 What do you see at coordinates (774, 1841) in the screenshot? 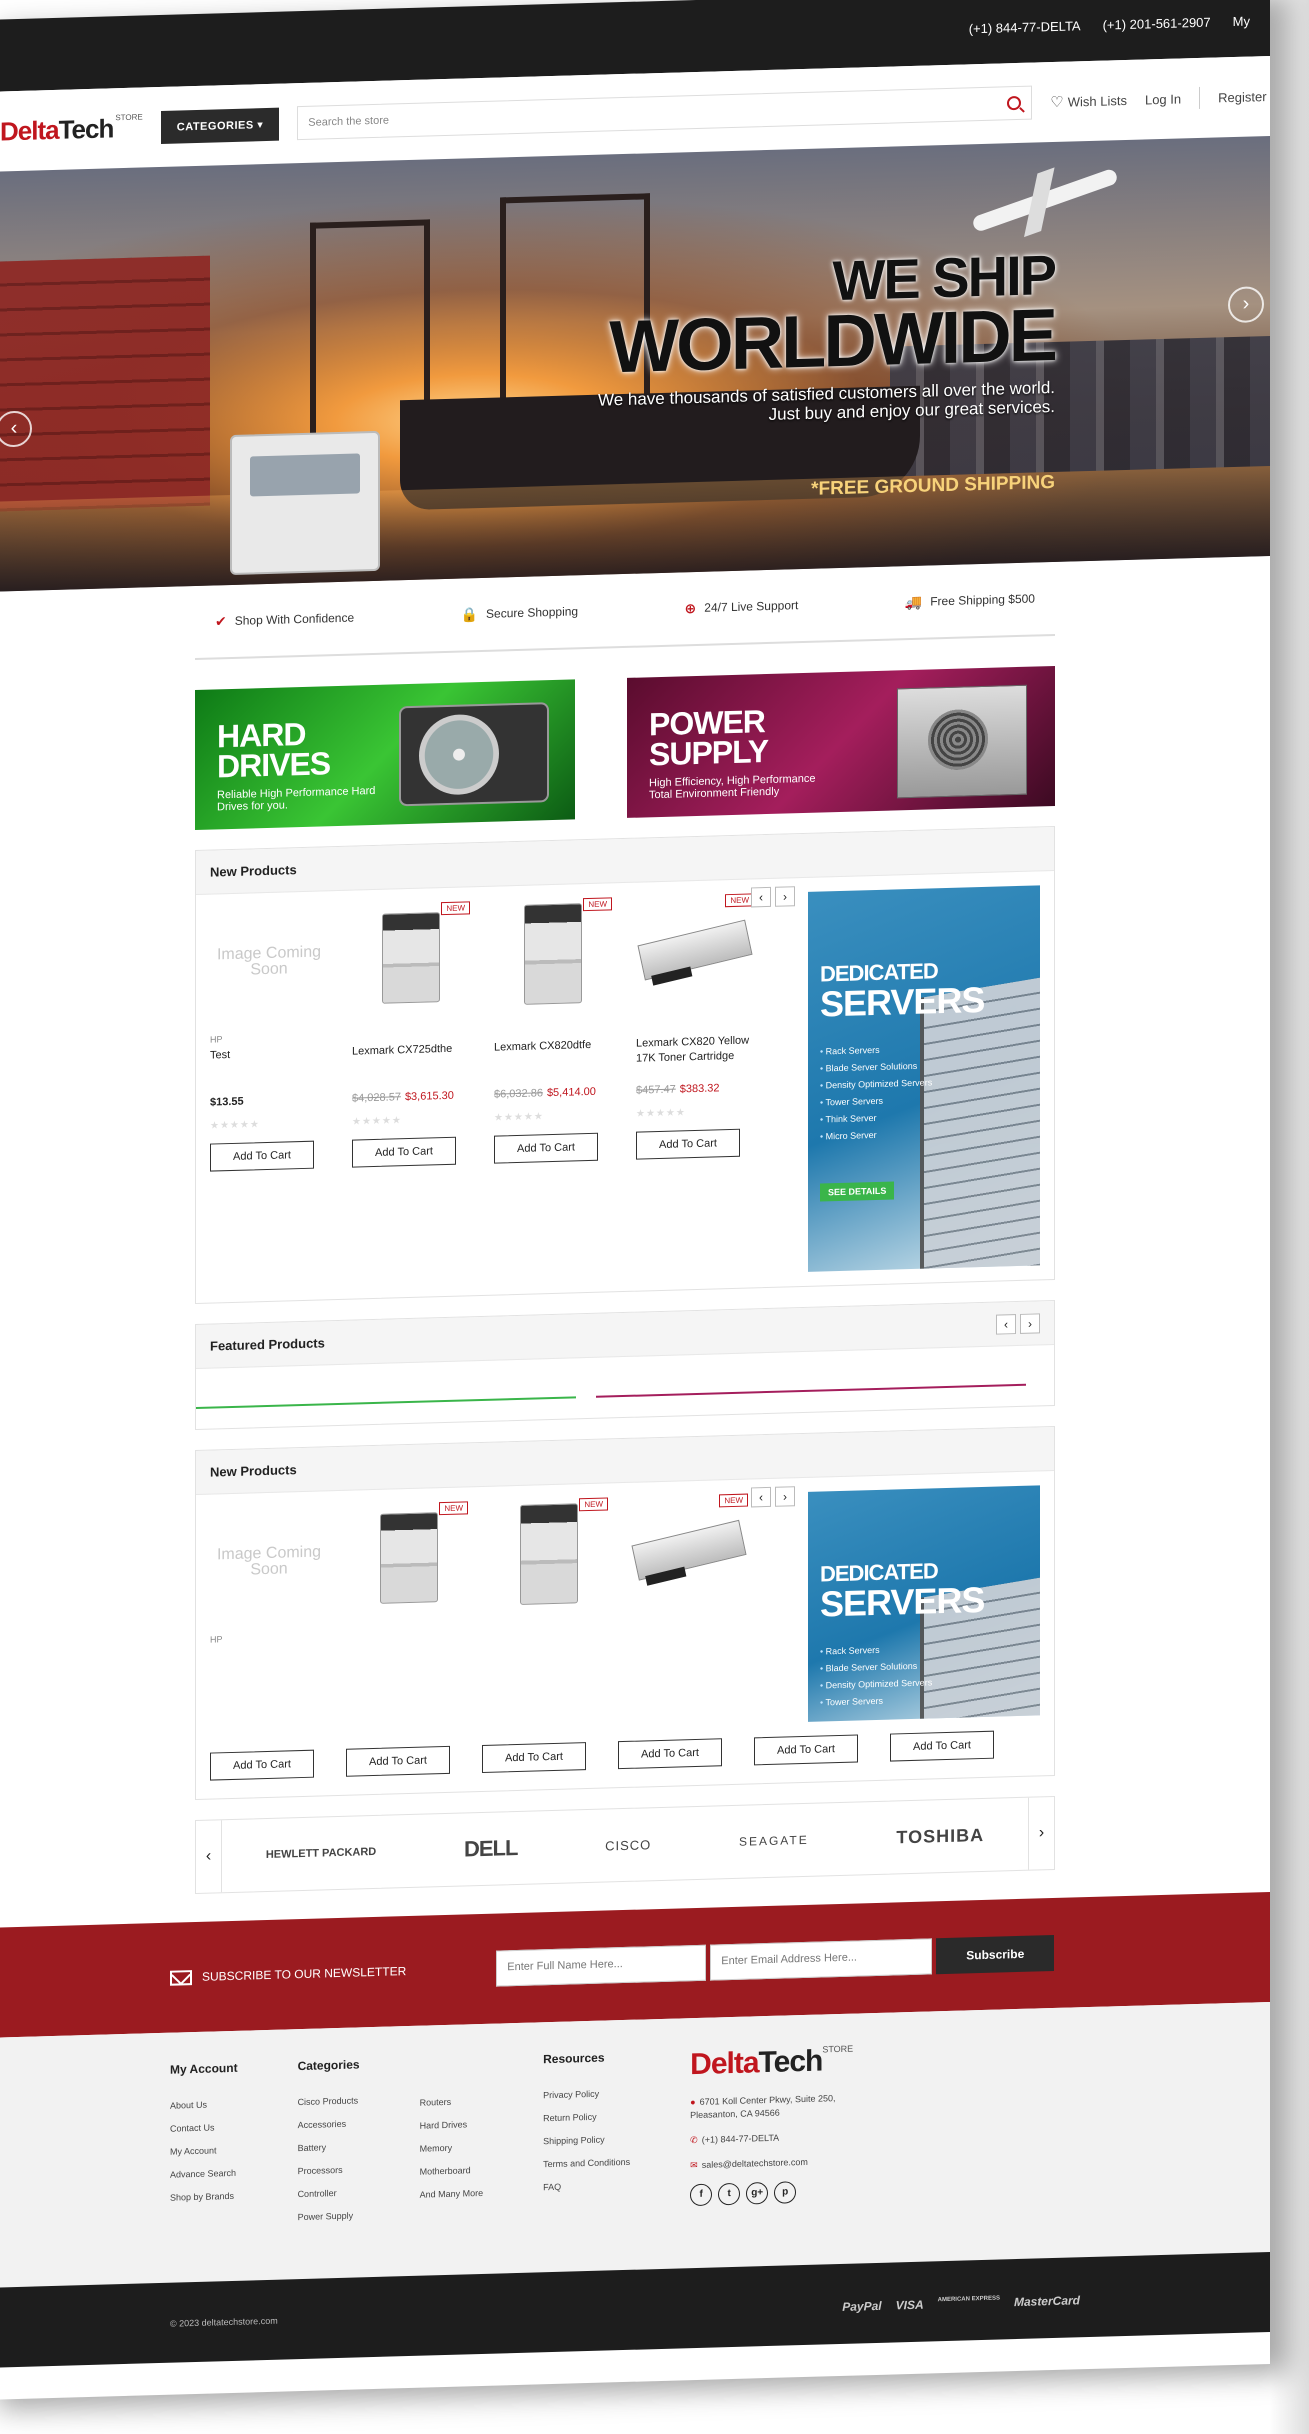
I see `brand-logo-seagate: SEAGATE` at bounding box center [774, 1841].